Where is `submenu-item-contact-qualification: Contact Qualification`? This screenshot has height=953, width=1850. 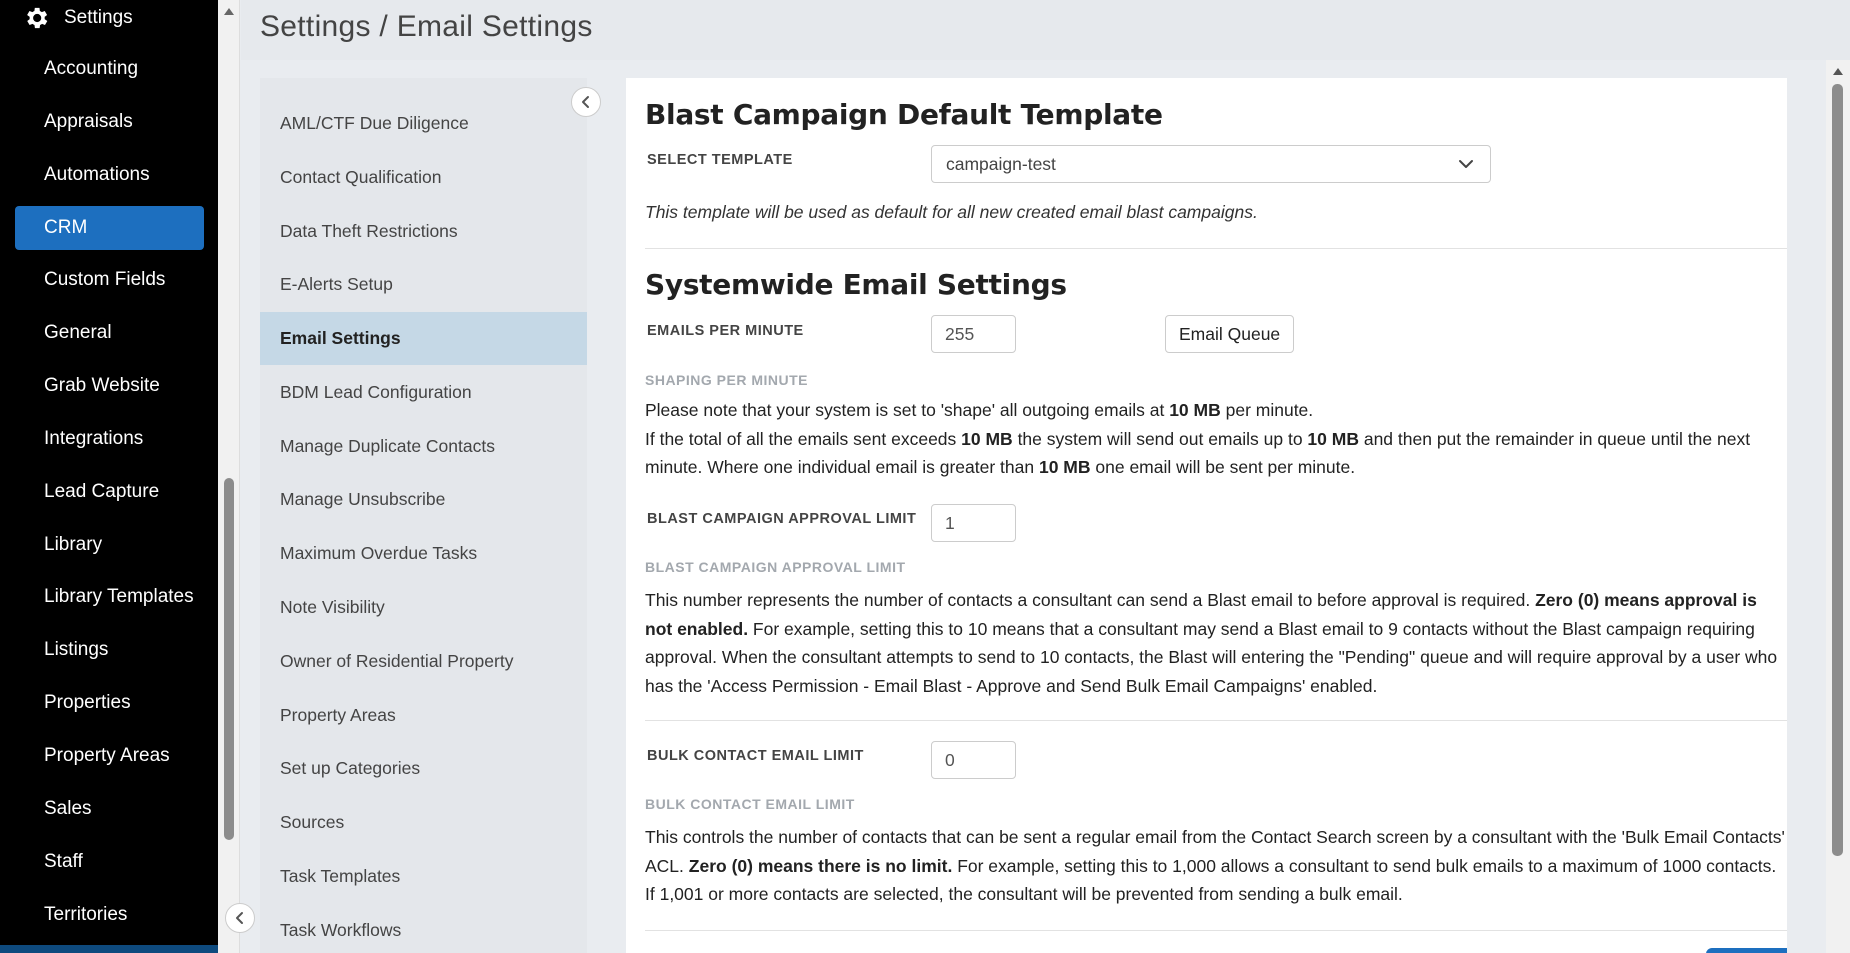
submenu-item-contact-qualification: Contact Qualification is located at coordinates (423, 177).